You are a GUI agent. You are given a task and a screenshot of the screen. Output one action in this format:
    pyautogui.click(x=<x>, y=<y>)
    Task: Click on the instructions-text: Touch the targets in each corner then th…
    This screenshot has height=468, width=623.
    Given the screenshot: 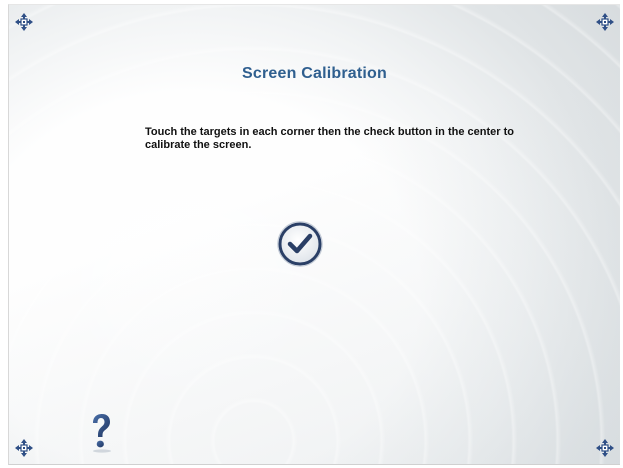 What is the action you would take?
    pyautogui.click(x=329, y=138)
    